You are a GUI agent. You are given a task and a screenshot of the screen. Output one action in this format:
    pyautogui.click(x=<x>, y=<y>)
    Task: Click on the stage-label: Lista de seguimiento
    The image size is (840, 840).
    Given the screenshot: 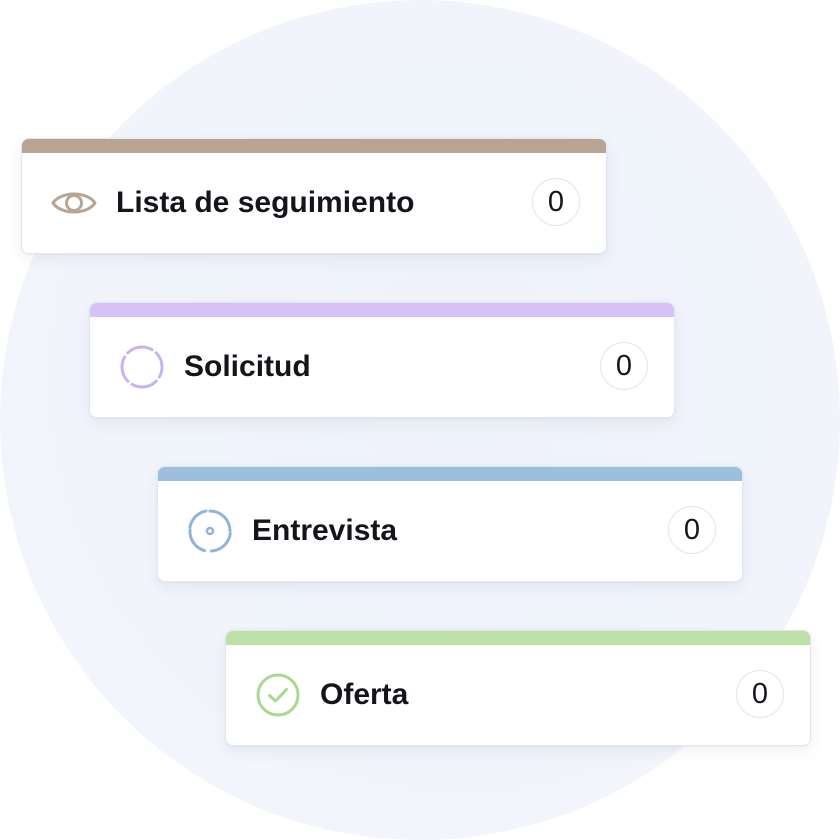 What is the action you would take?
    pyautogui.click(x=265, y=202)
    